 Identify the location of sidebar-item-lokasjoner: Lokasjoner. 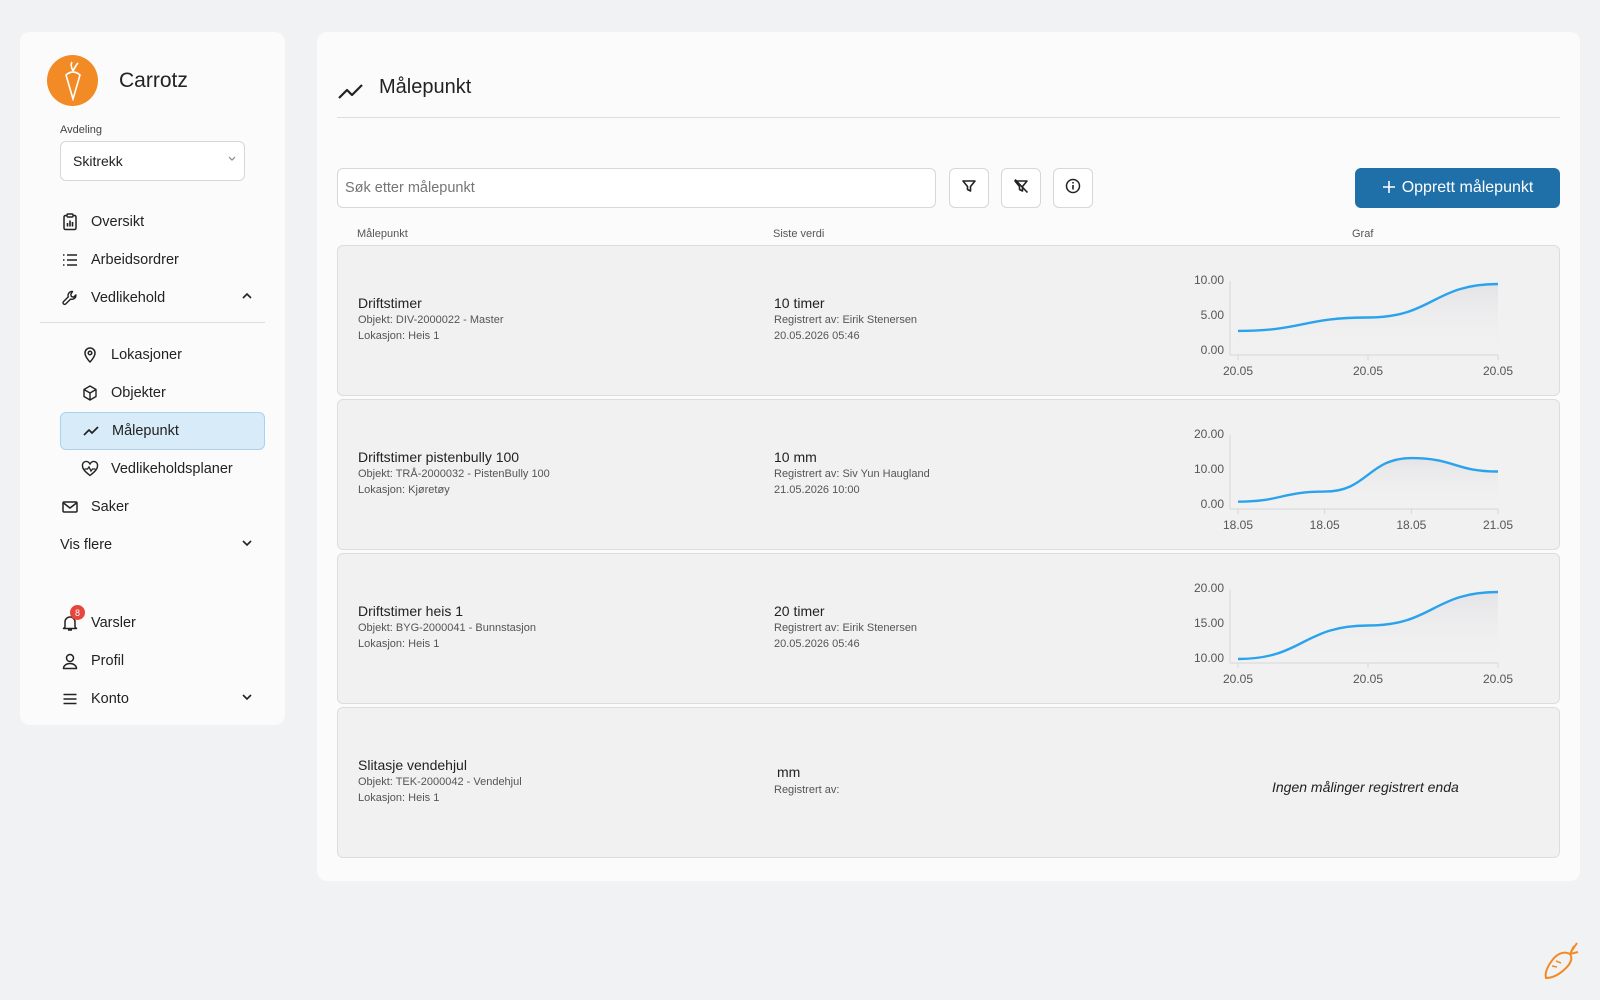
(162, 355).